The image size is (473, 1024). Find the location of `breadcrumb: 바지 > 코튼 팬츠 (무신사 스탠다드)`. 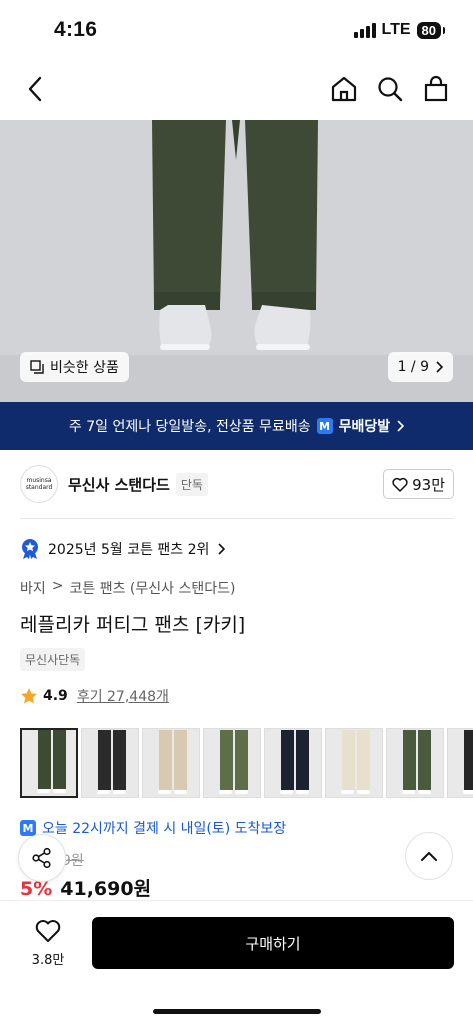

breadcrumb: 바지 > 코튼 팬츠 (무신사 스탠다드) is located at coordinates (127, 588).